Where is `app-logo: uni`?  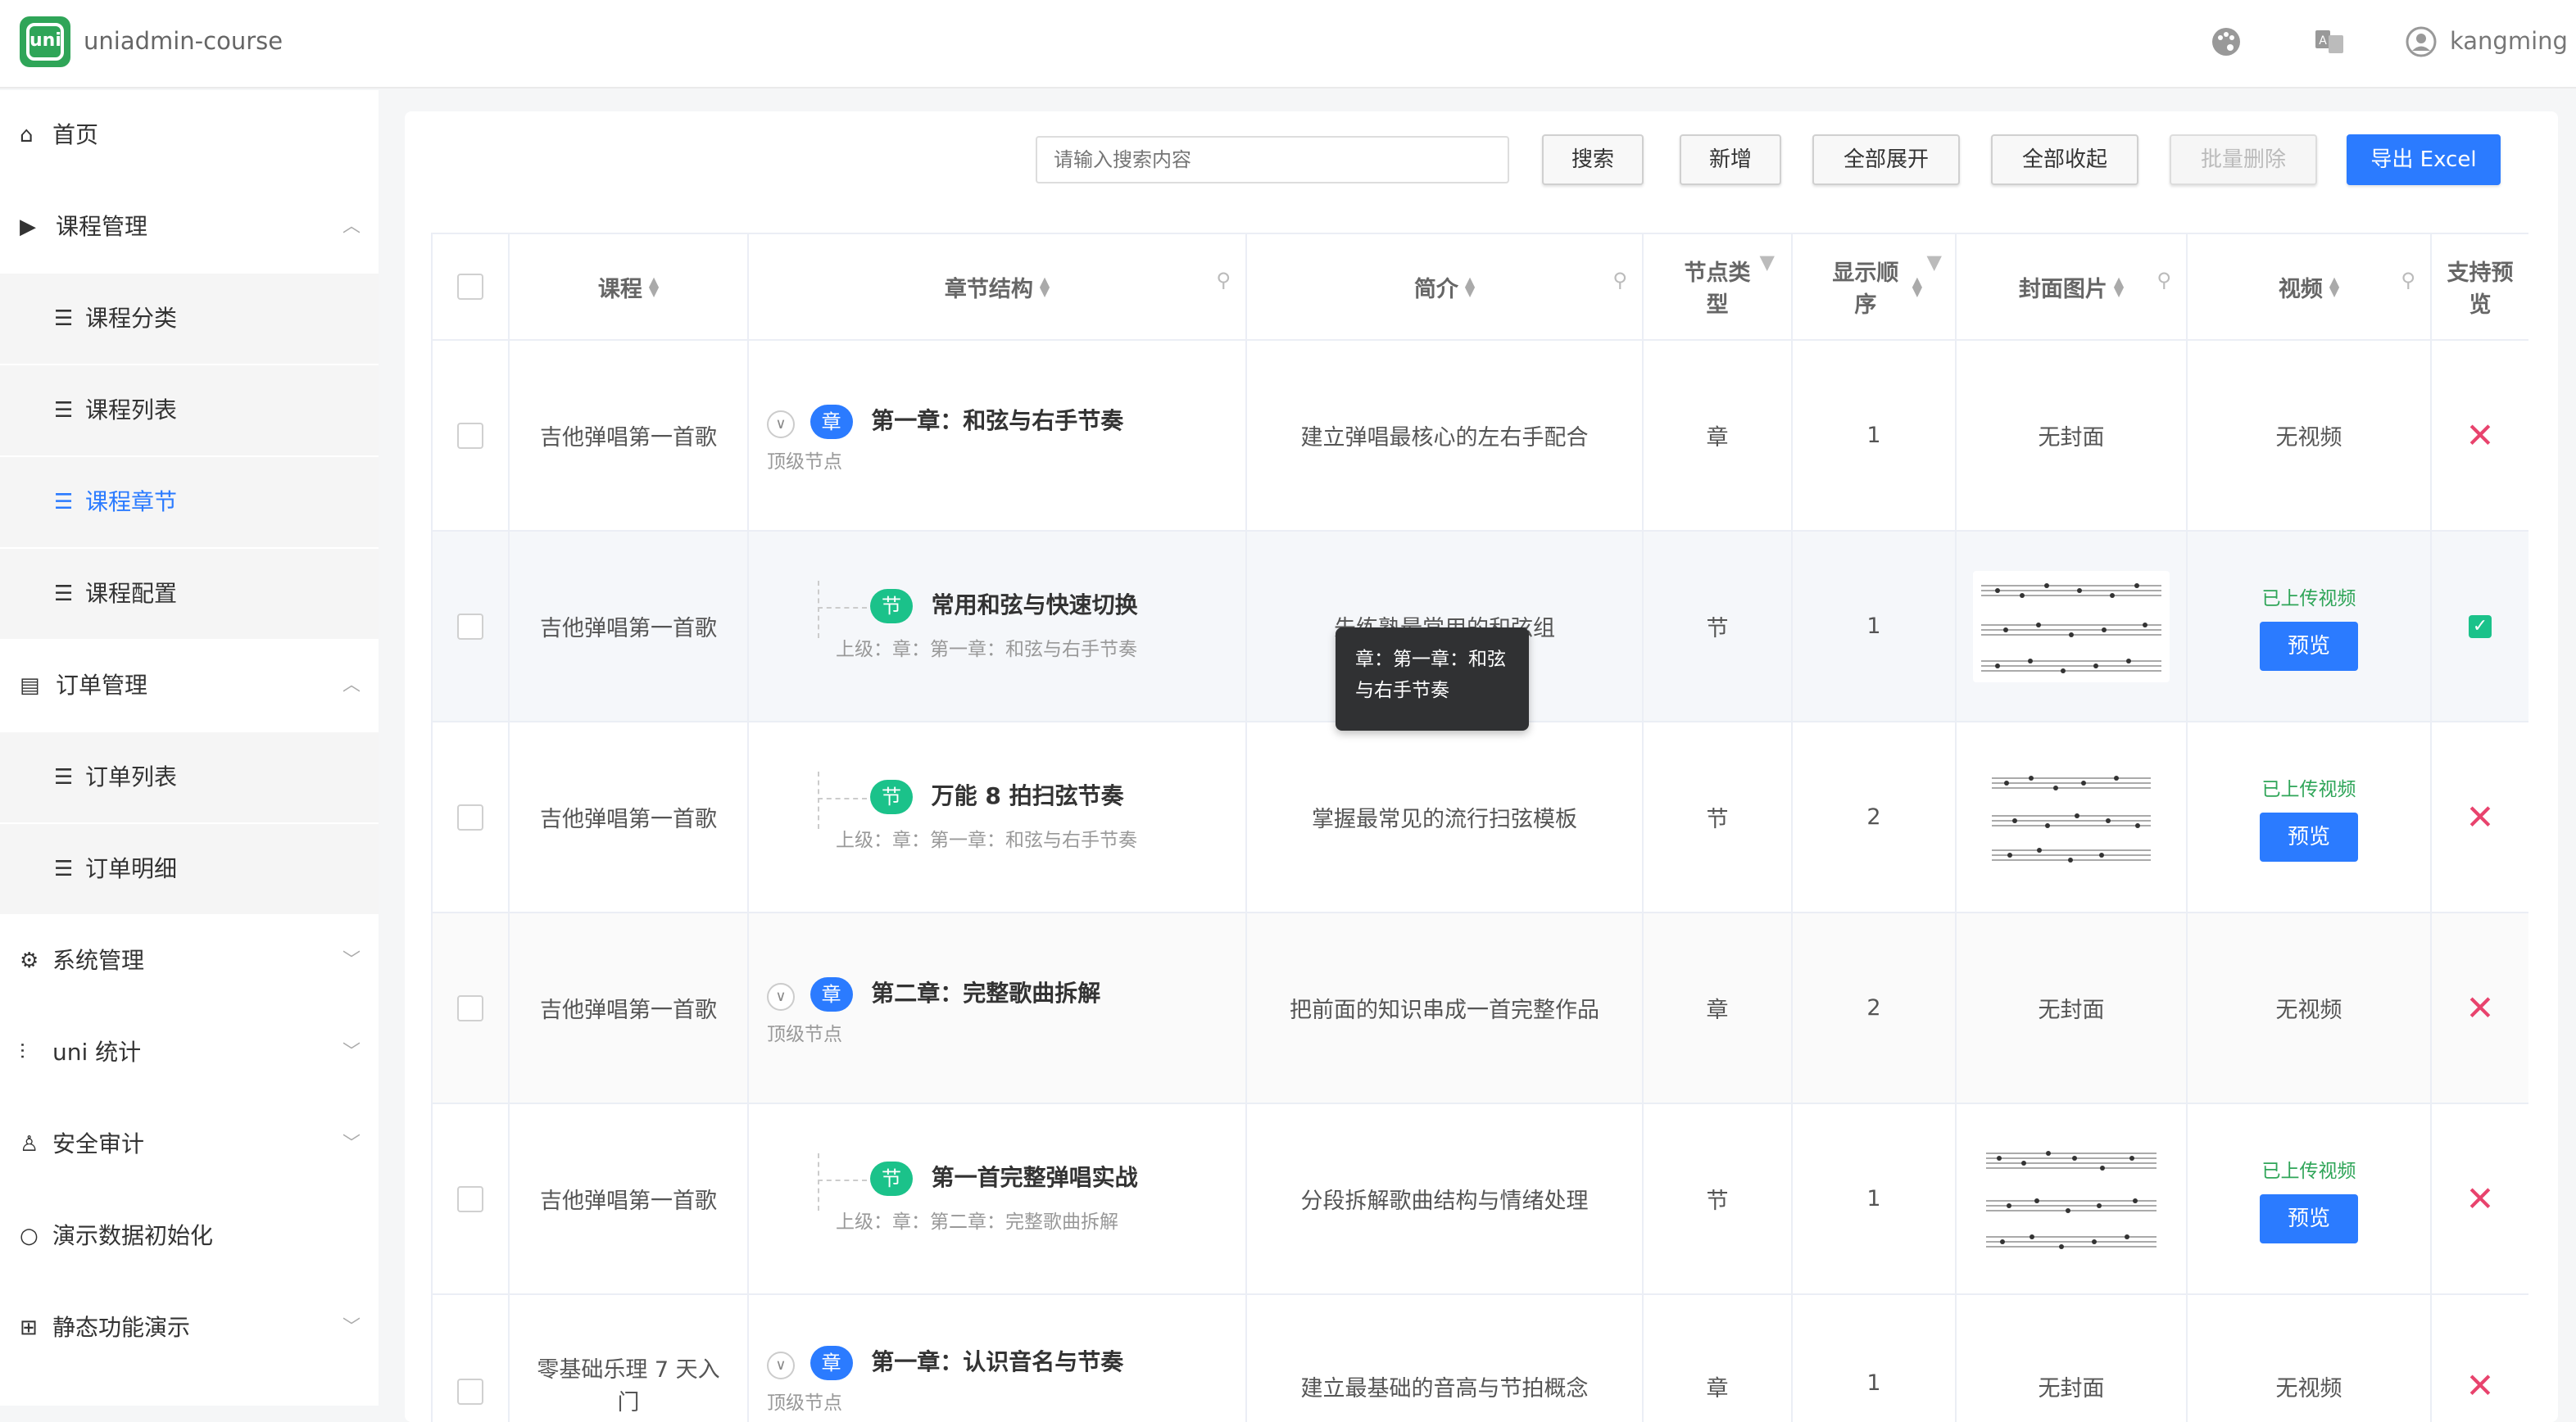
app-logo: uni is located at coordinates (45, 41).